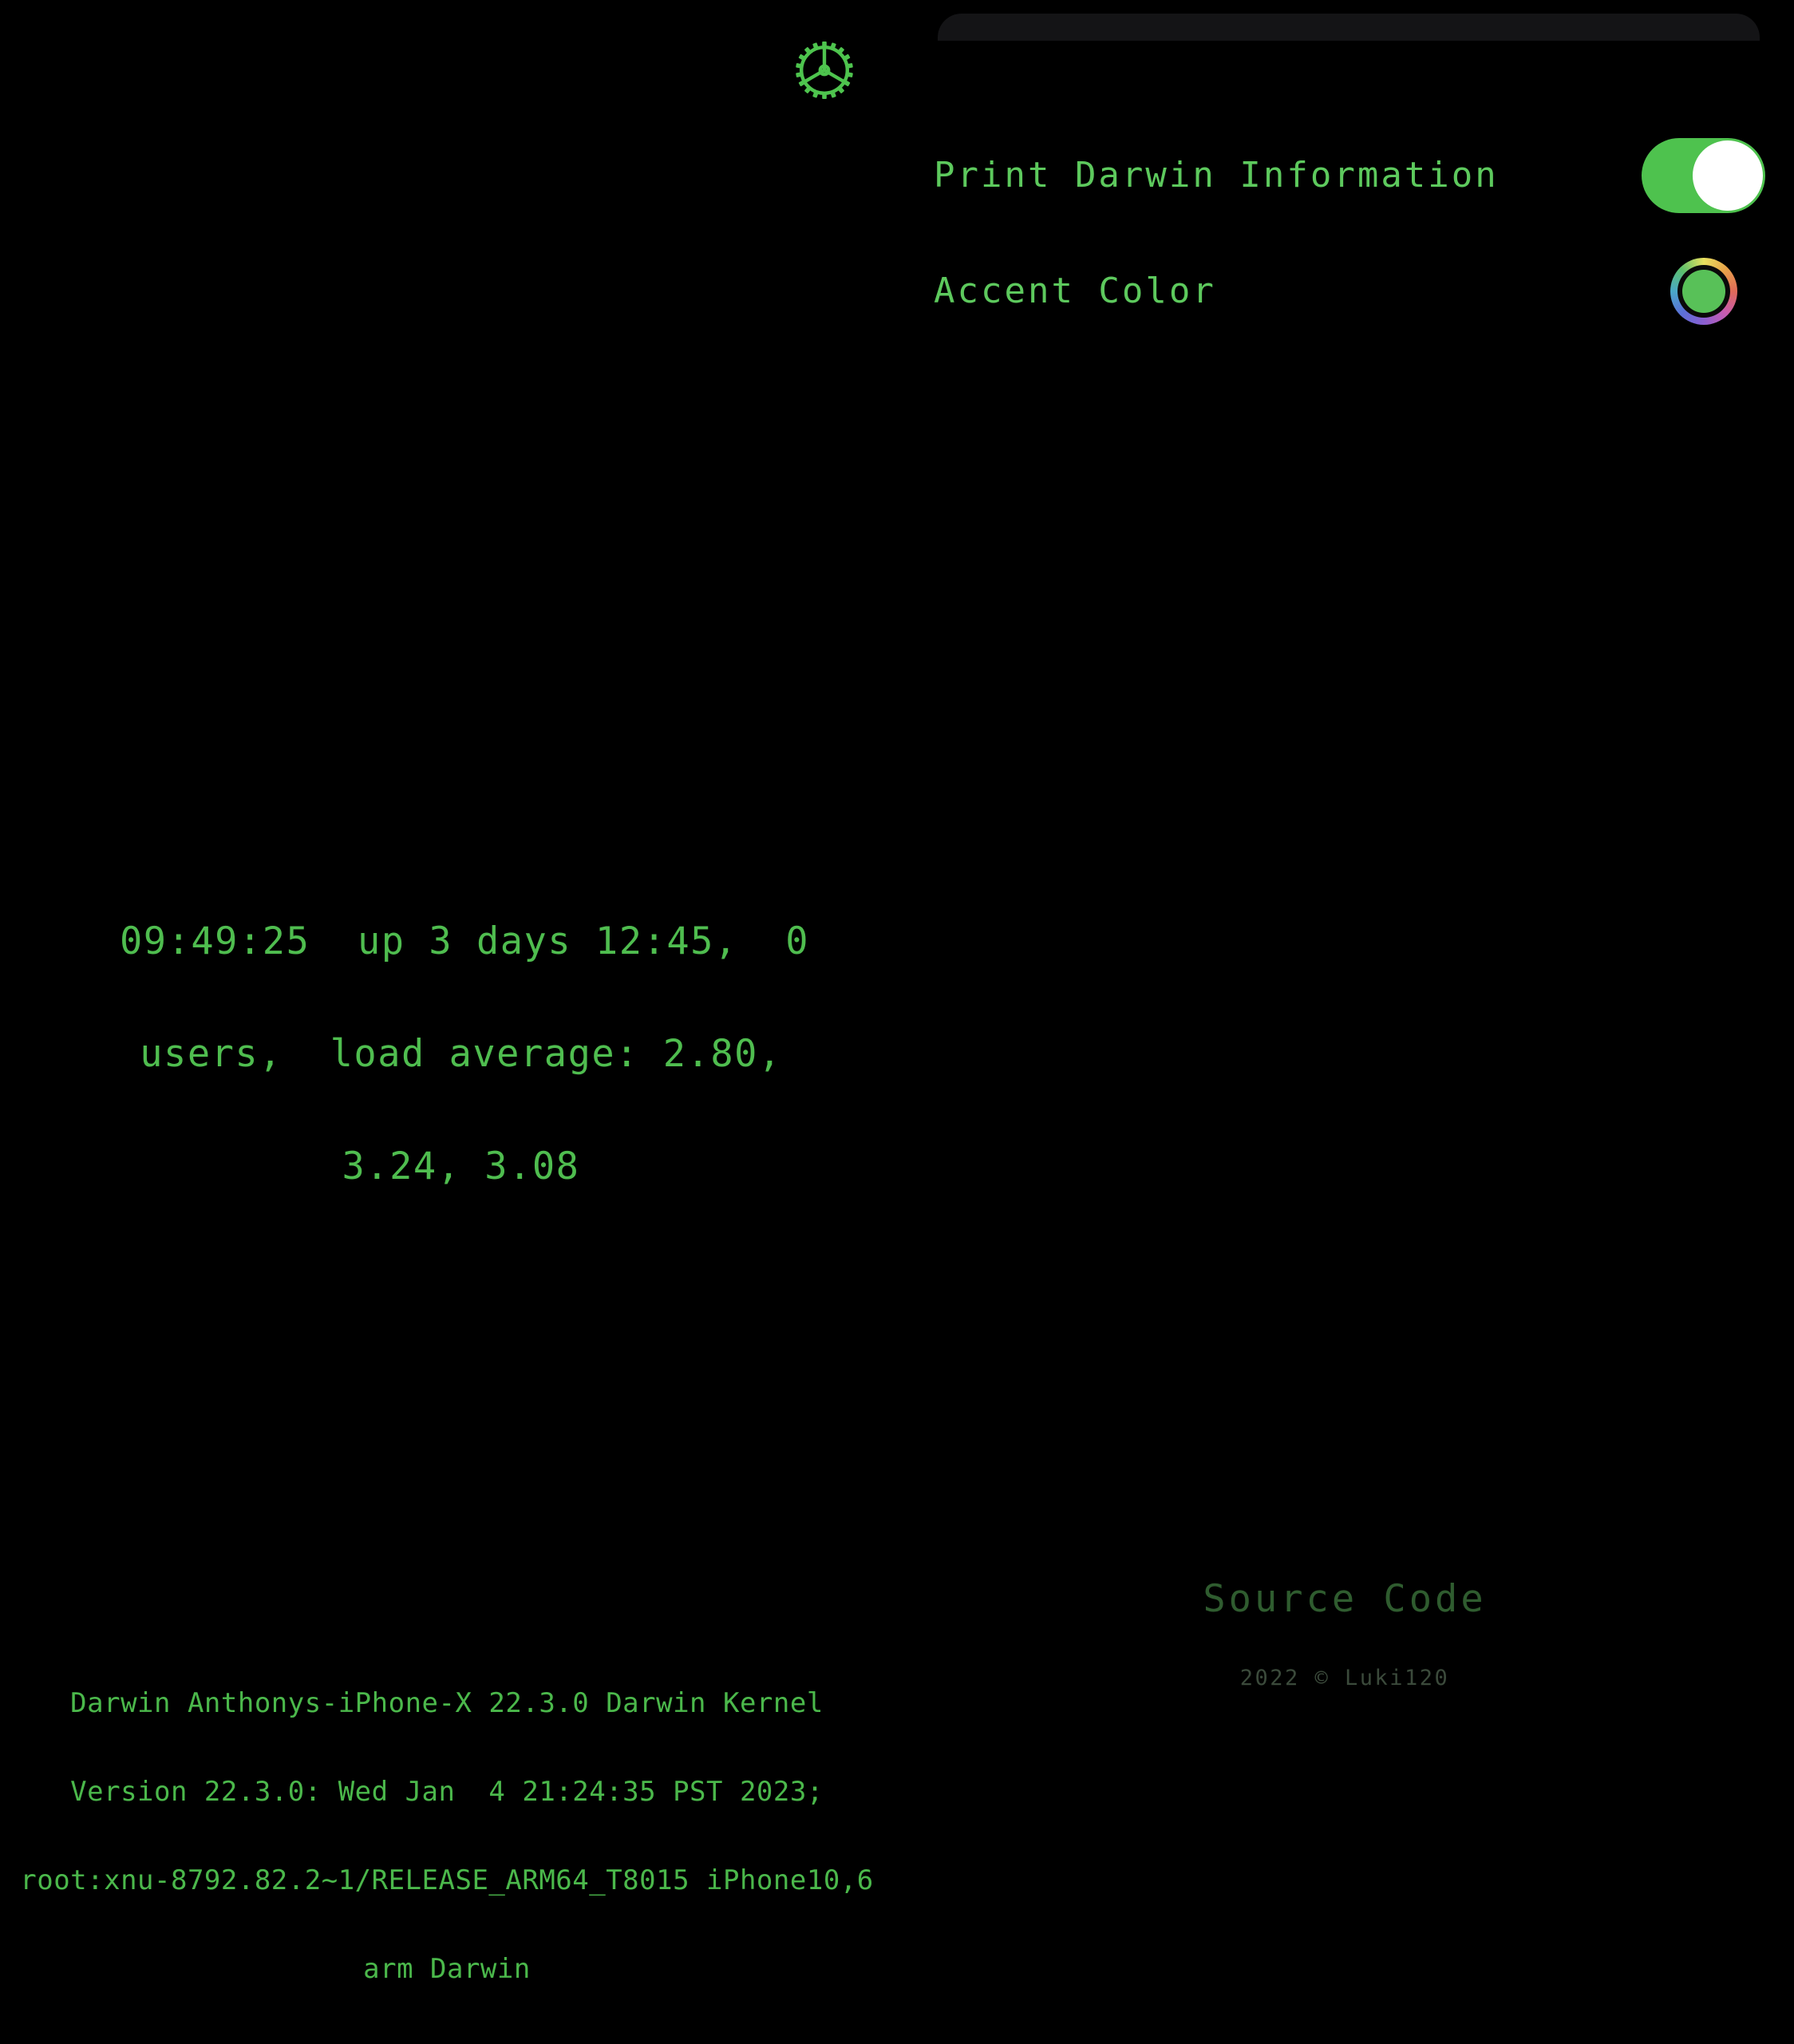  I want to click on print-darwin-information-toggle, so click(1703, 175).